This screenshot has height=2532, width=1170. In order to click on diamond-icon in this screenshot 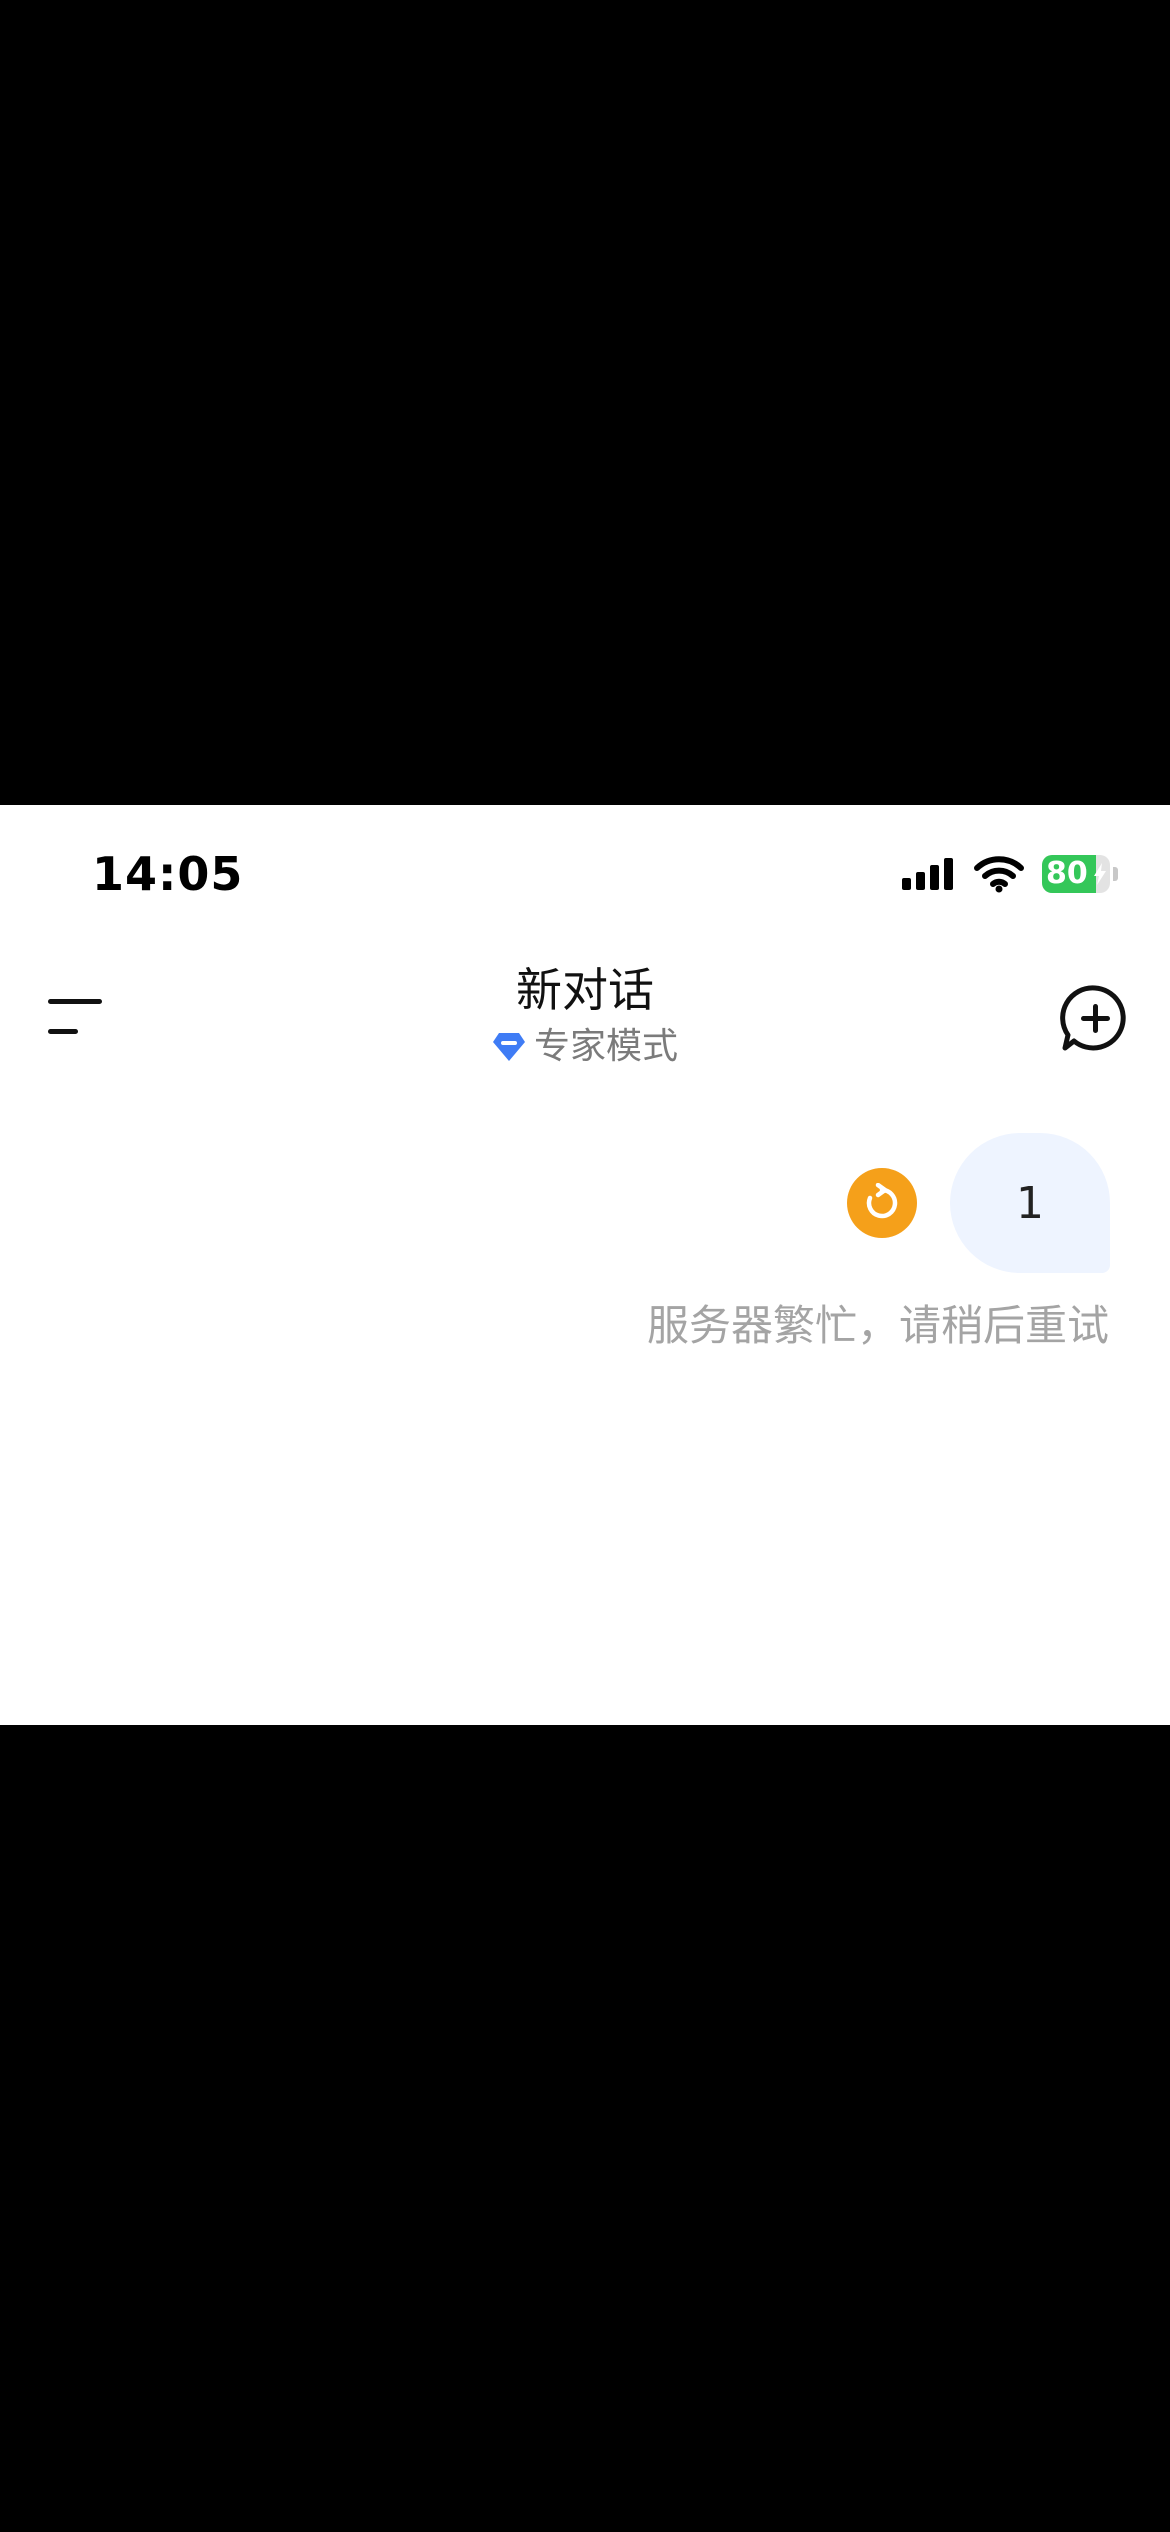, I will do `click(508, 1047)`.